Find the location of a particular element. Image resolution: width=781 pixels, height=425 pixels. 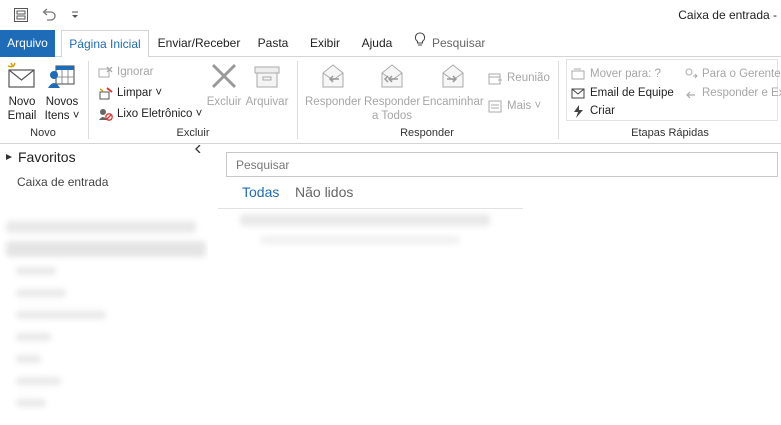

tab-exibir: Exibir is located at coordinates (325, 43).